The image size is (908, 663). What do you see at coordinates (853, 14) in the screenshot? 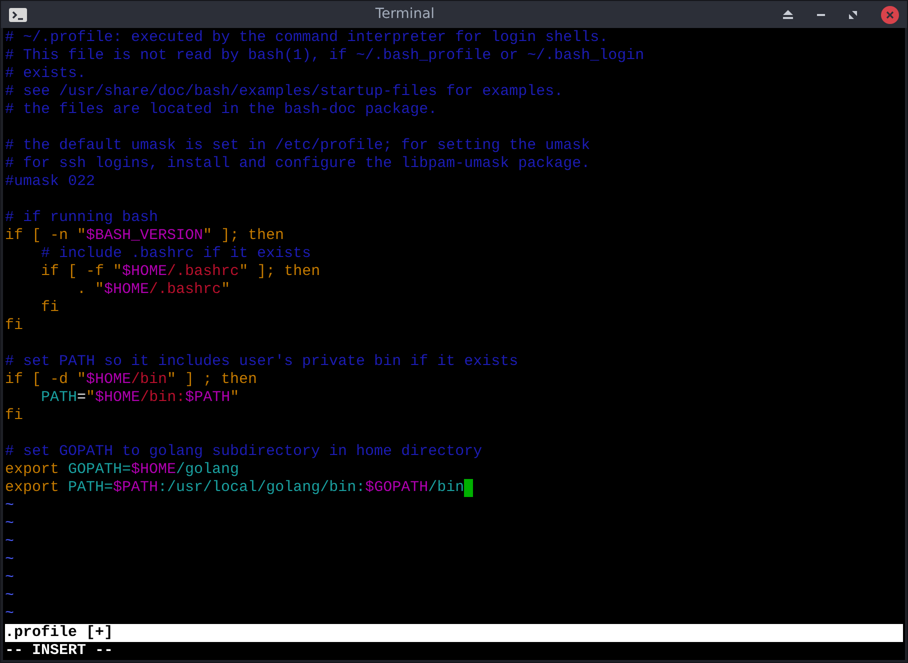
I see `restore-icon` at bounding box center [853, 14].